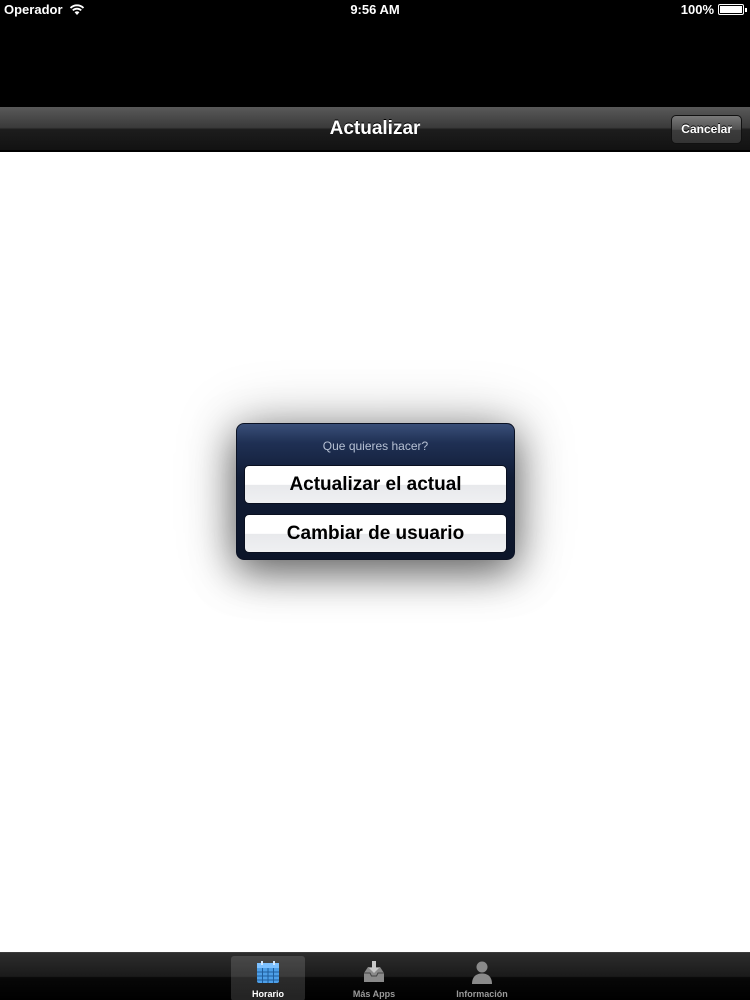 This screenshot has width=750, height=1000. What do you see at coordinates (375, 446) in the screenshot?
I see `action-sheet-title: Que quieres hacer?` at bounding box center [375, 446].